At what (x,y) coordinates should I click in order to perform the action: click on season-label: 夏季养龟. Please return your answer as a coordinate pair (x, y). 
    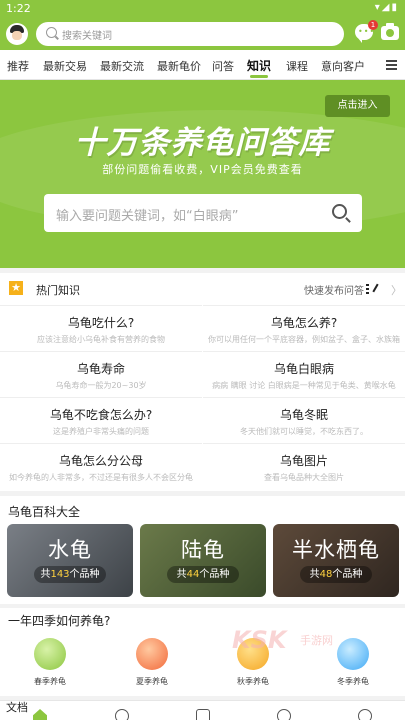
    Looking at the image, I should click on (152, 681).